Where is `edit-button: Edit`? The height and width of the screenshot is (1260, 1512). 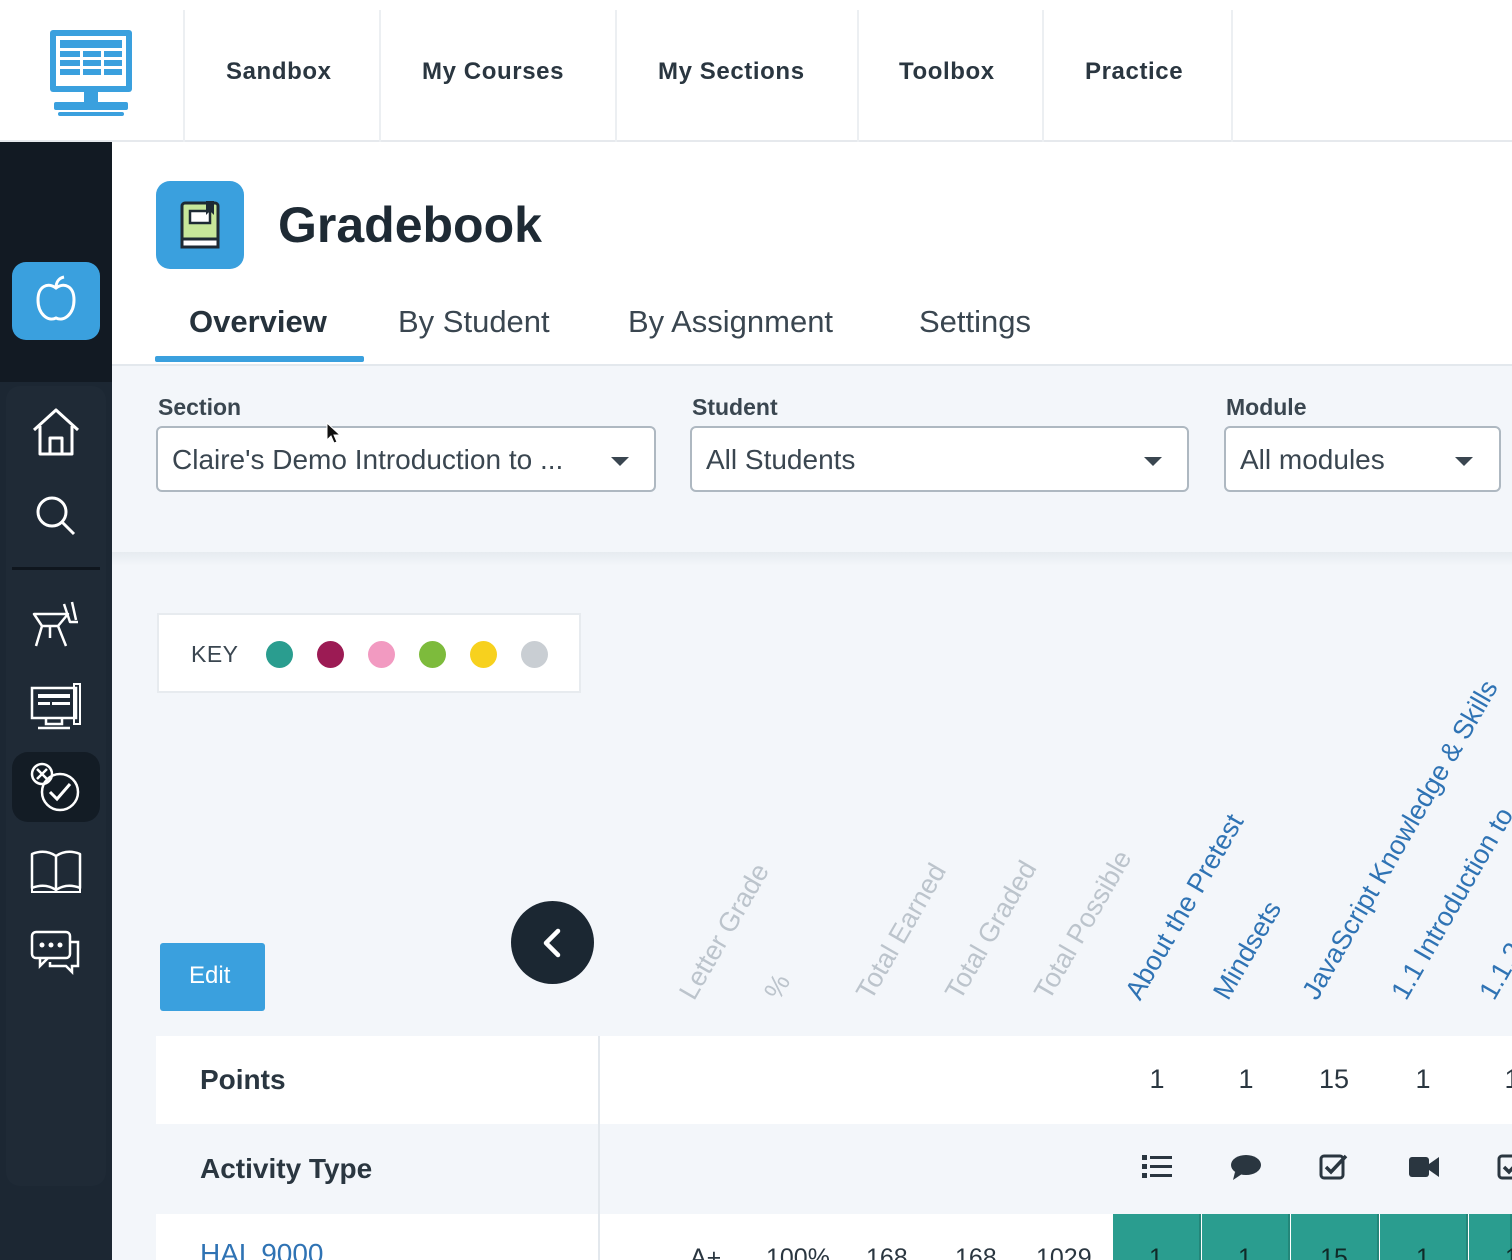 edit-button: Edit is located at coordinates (212, 977).